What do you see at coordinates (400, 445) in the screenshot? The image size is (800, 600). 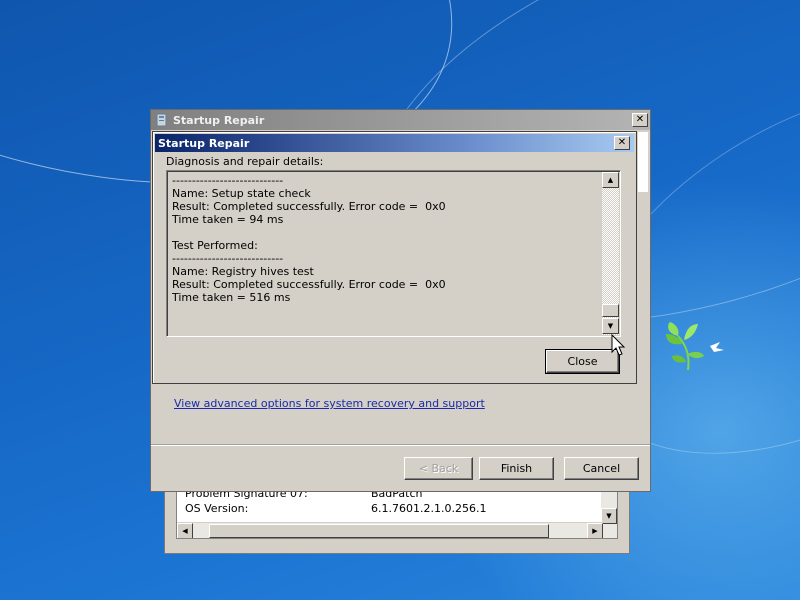 I see `divider` at bounding box center [400, 445].